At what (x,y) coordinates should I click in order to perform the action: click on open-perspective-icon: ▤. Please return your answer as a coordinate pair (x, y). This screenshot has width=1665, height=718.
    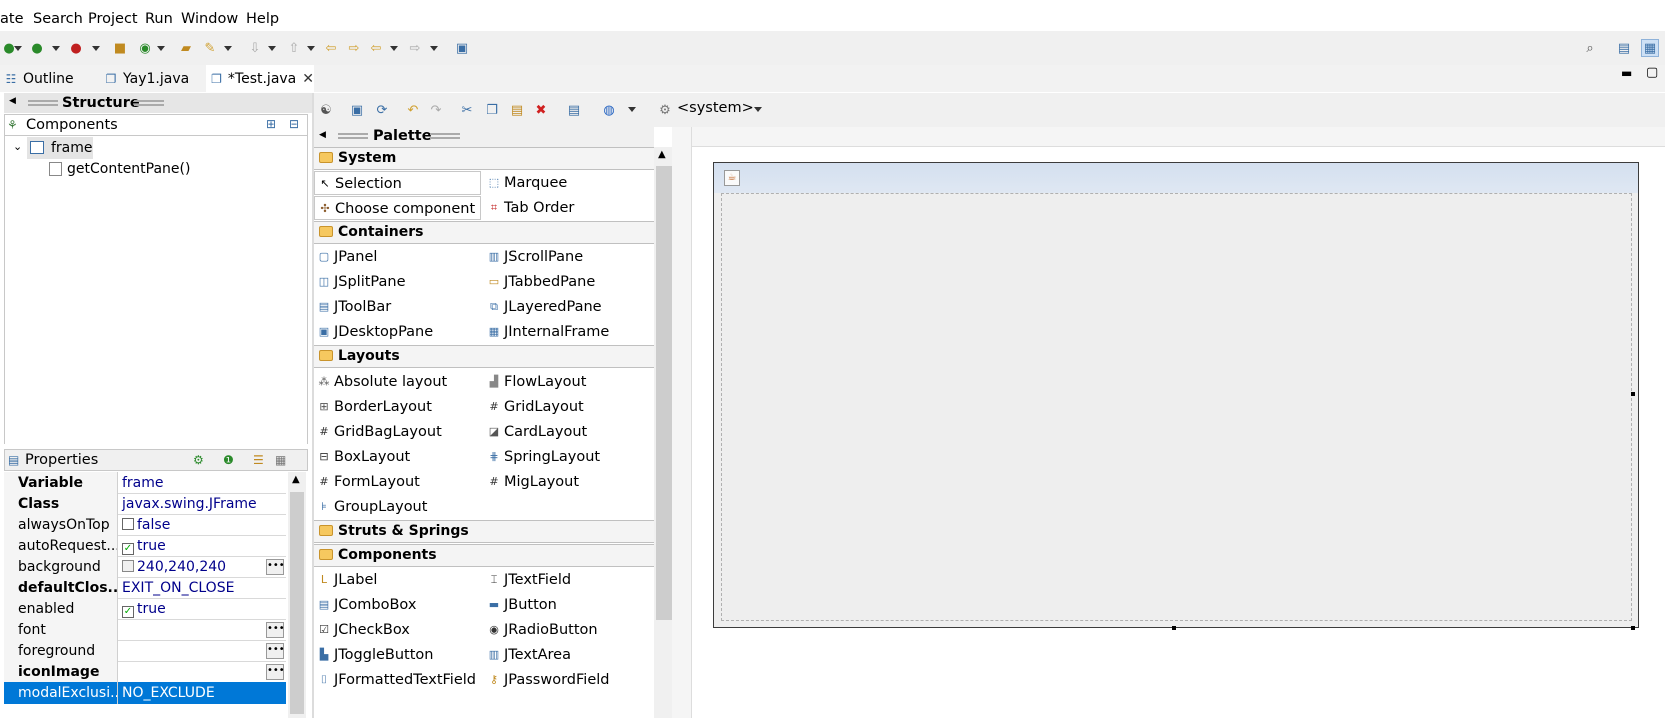
    Looking at the image, I should click on (1624, 48).